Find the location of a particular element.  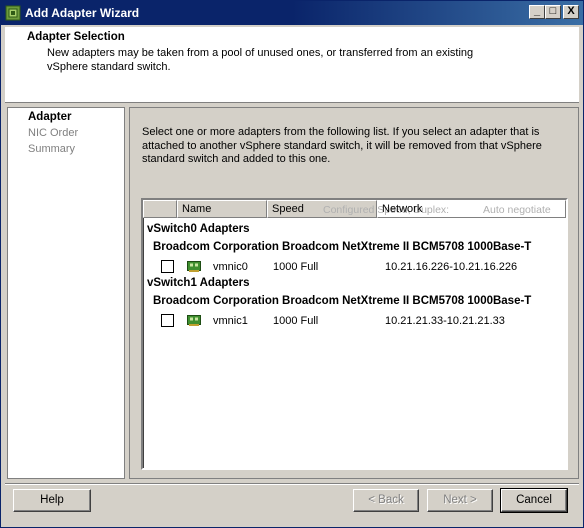

close-button: X is located at coordinates (571, 12).